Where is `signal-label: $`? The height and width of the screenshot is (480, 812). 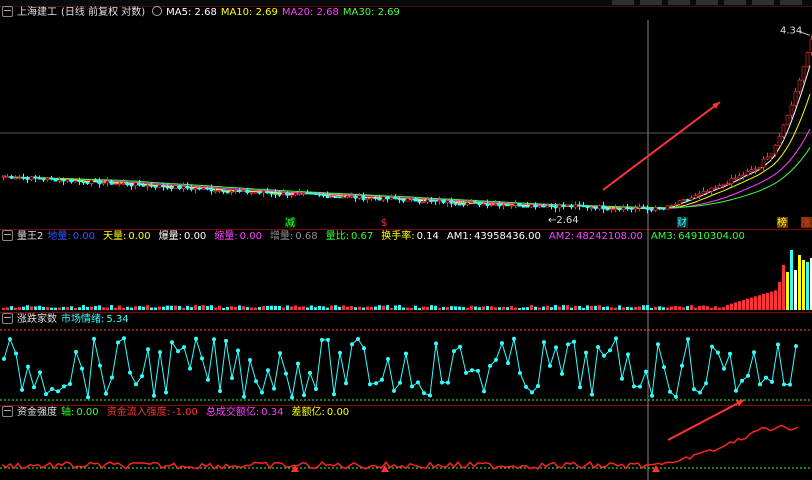
signal-label: $ is located at coordinates (384, 223).